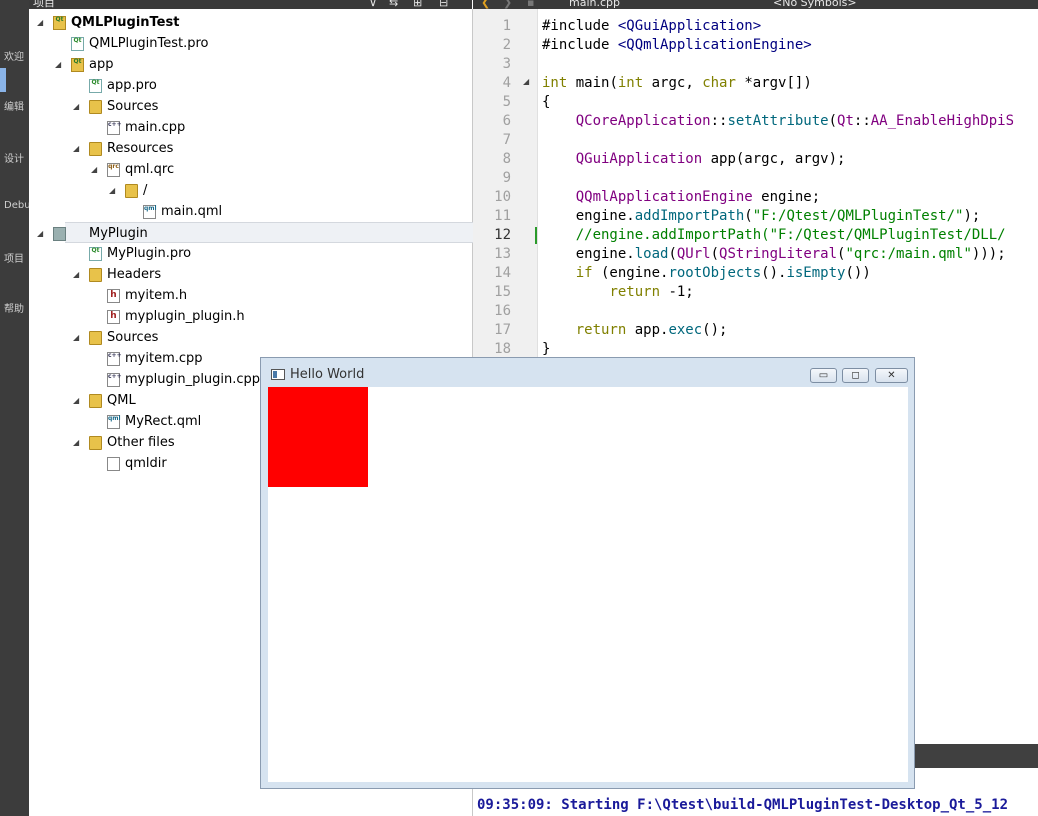 This screenshot has width=1038, height=816. What do you see at coordinates (268, 232) in the screenshot?
I see `tree-item-myplugin: ◢ MyPlugin` at bounding box center [268, 232].